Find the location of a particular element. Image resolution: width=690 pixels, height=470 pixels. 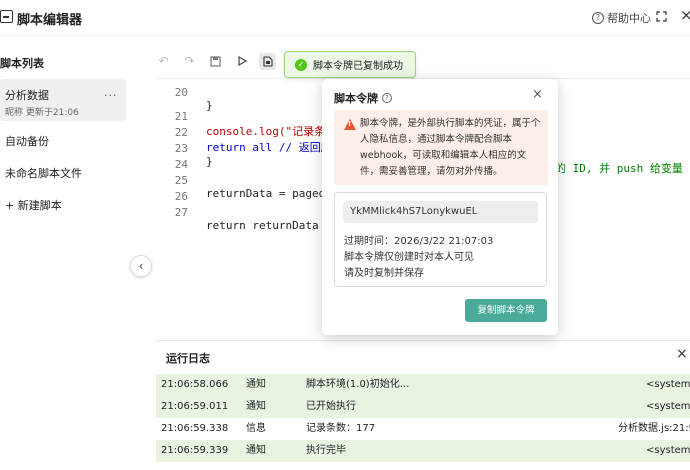

token-note-save: 请及时复制并保存 is located at coordinates (384, 273).